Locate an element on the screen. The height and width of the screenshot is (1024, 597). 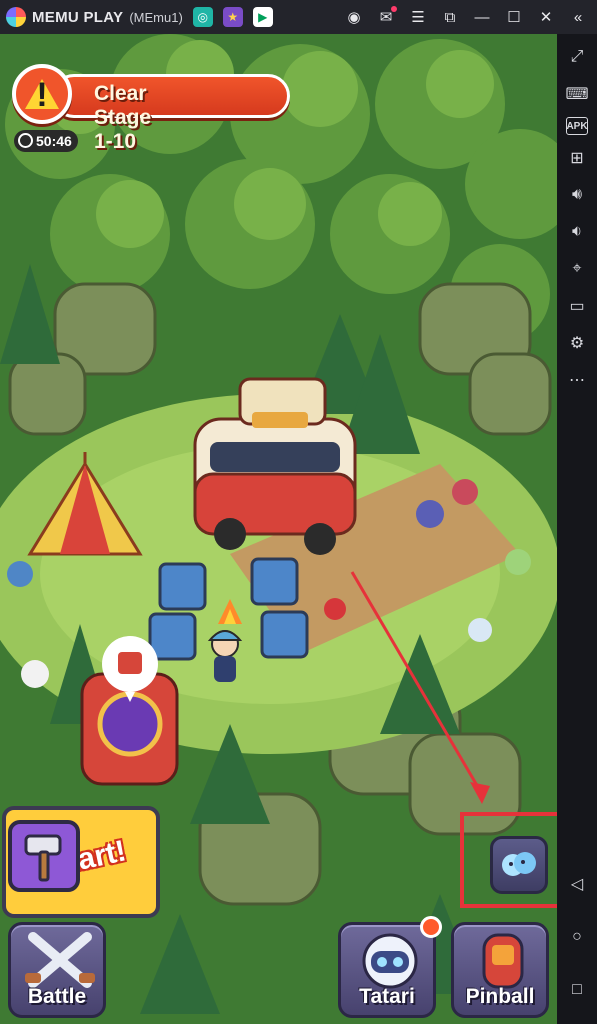
quest-timer: 50:46 is located at coordinates (46, 141).